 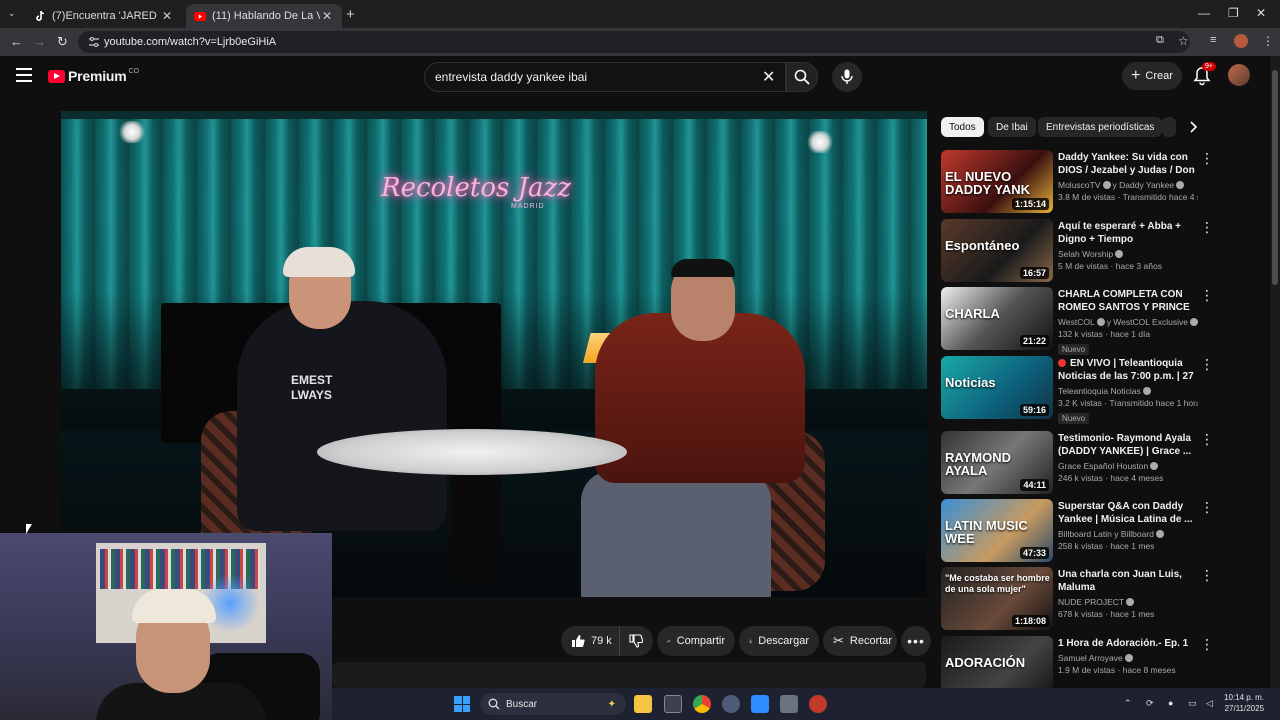 I want to click on site-settings-icon, so click(x=94, y=42).